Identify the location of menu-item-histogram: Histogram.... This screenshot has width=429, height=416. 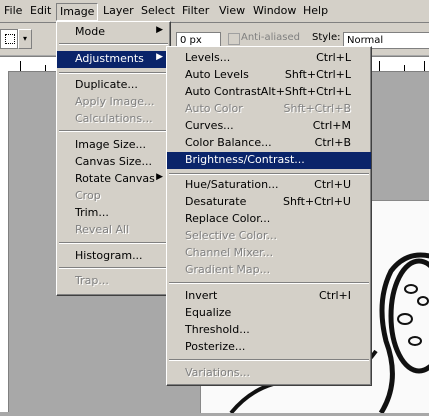
(113, 256).